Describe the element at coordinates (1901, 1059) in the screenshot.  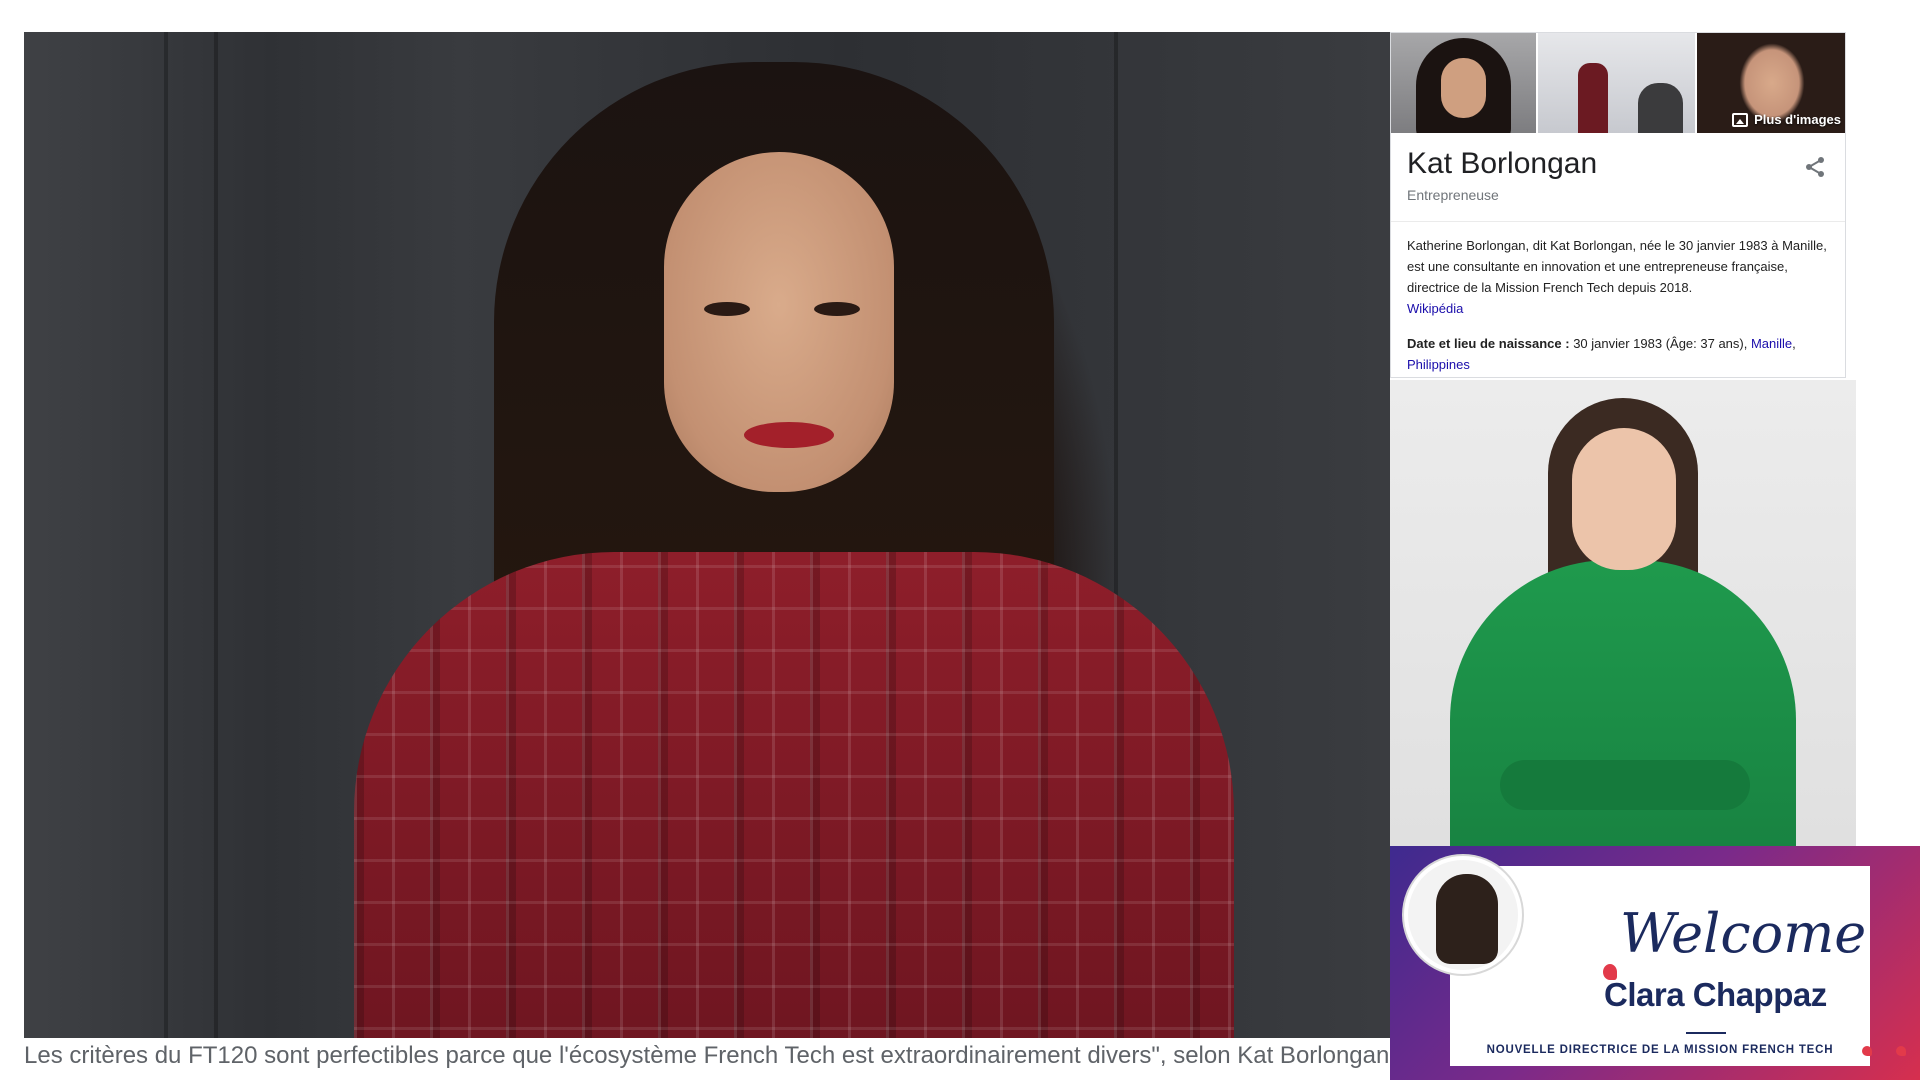
I see `french-tech-brest-logo` at that location.